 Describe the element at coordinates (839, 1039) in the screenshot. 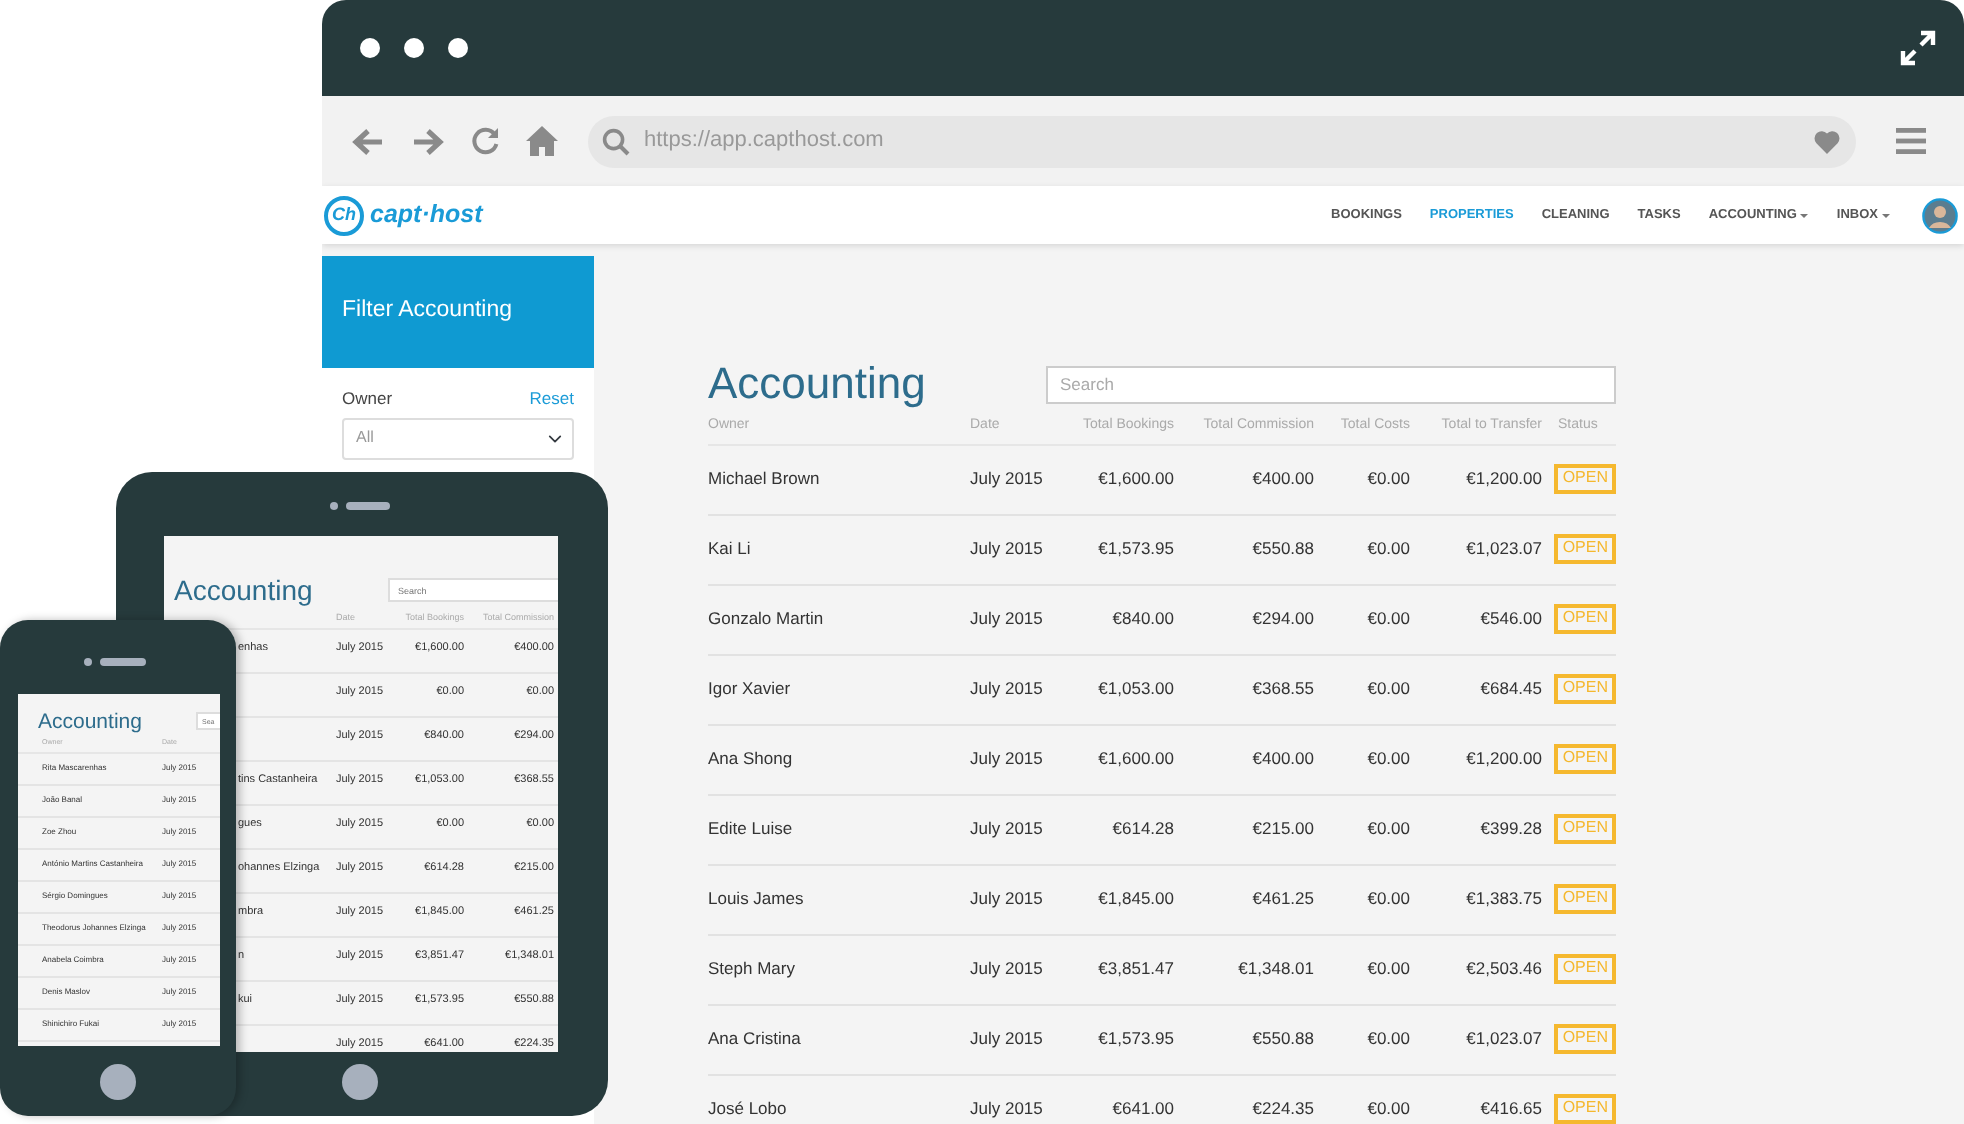

I see `table-cell: Ana Cristina` at that location.